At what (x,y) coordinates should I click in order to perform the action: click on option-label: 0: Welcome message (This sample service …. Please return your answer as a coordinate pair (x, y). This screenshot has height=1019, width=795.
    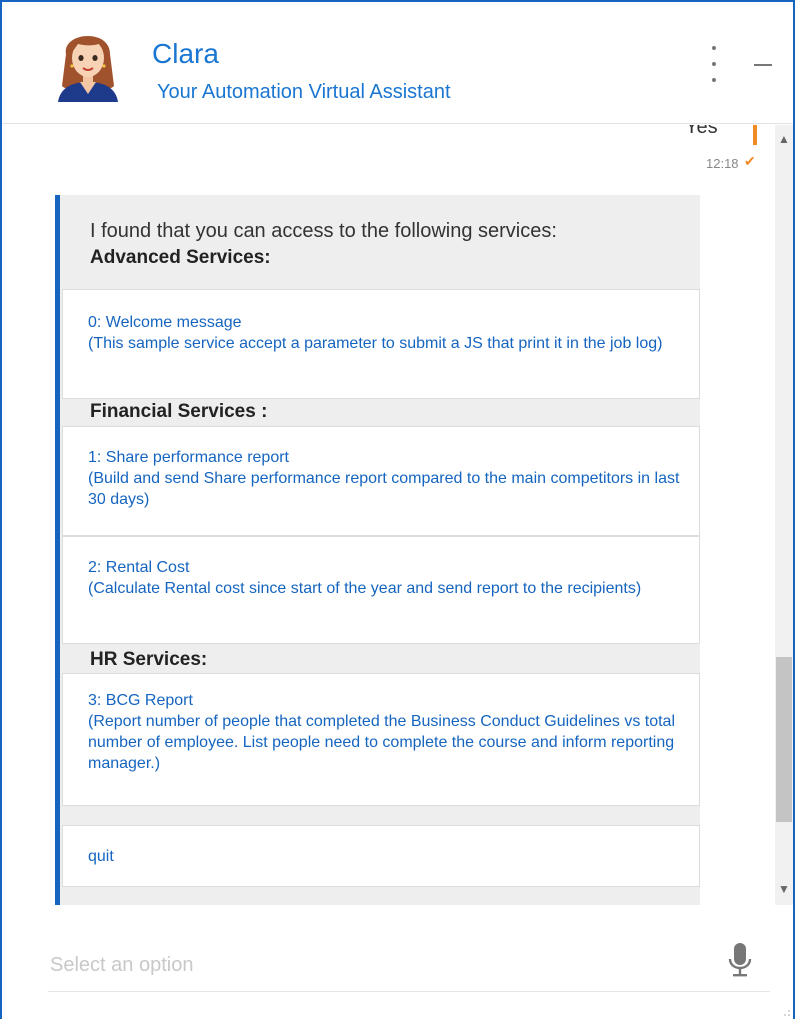
    Looking at the image, I should click on (375, 333).